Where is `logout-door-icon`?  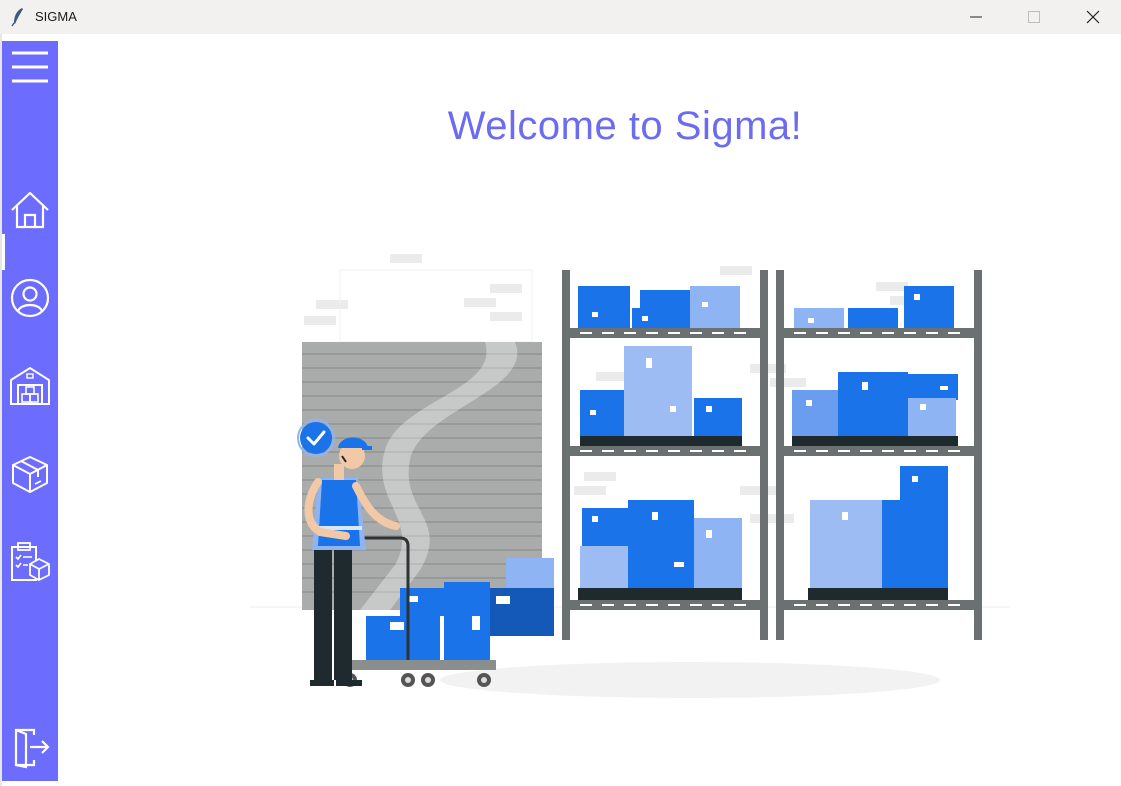 logout-door-icon is located at coordinates (32, 748).